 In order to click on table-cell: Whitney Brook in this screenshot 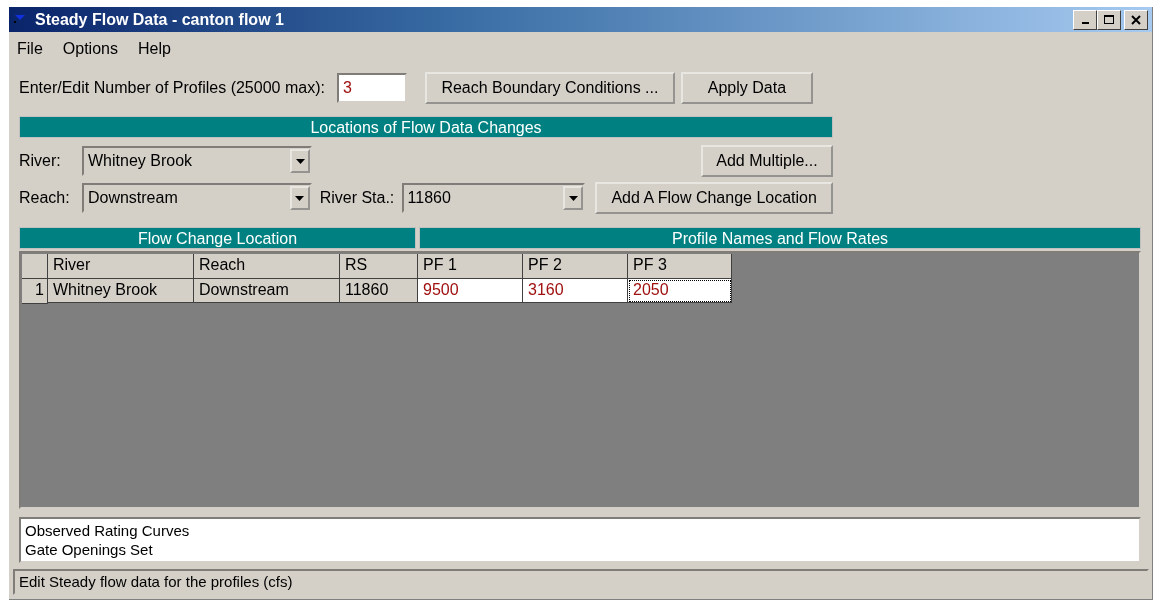, I will do `click(121, 291)`.